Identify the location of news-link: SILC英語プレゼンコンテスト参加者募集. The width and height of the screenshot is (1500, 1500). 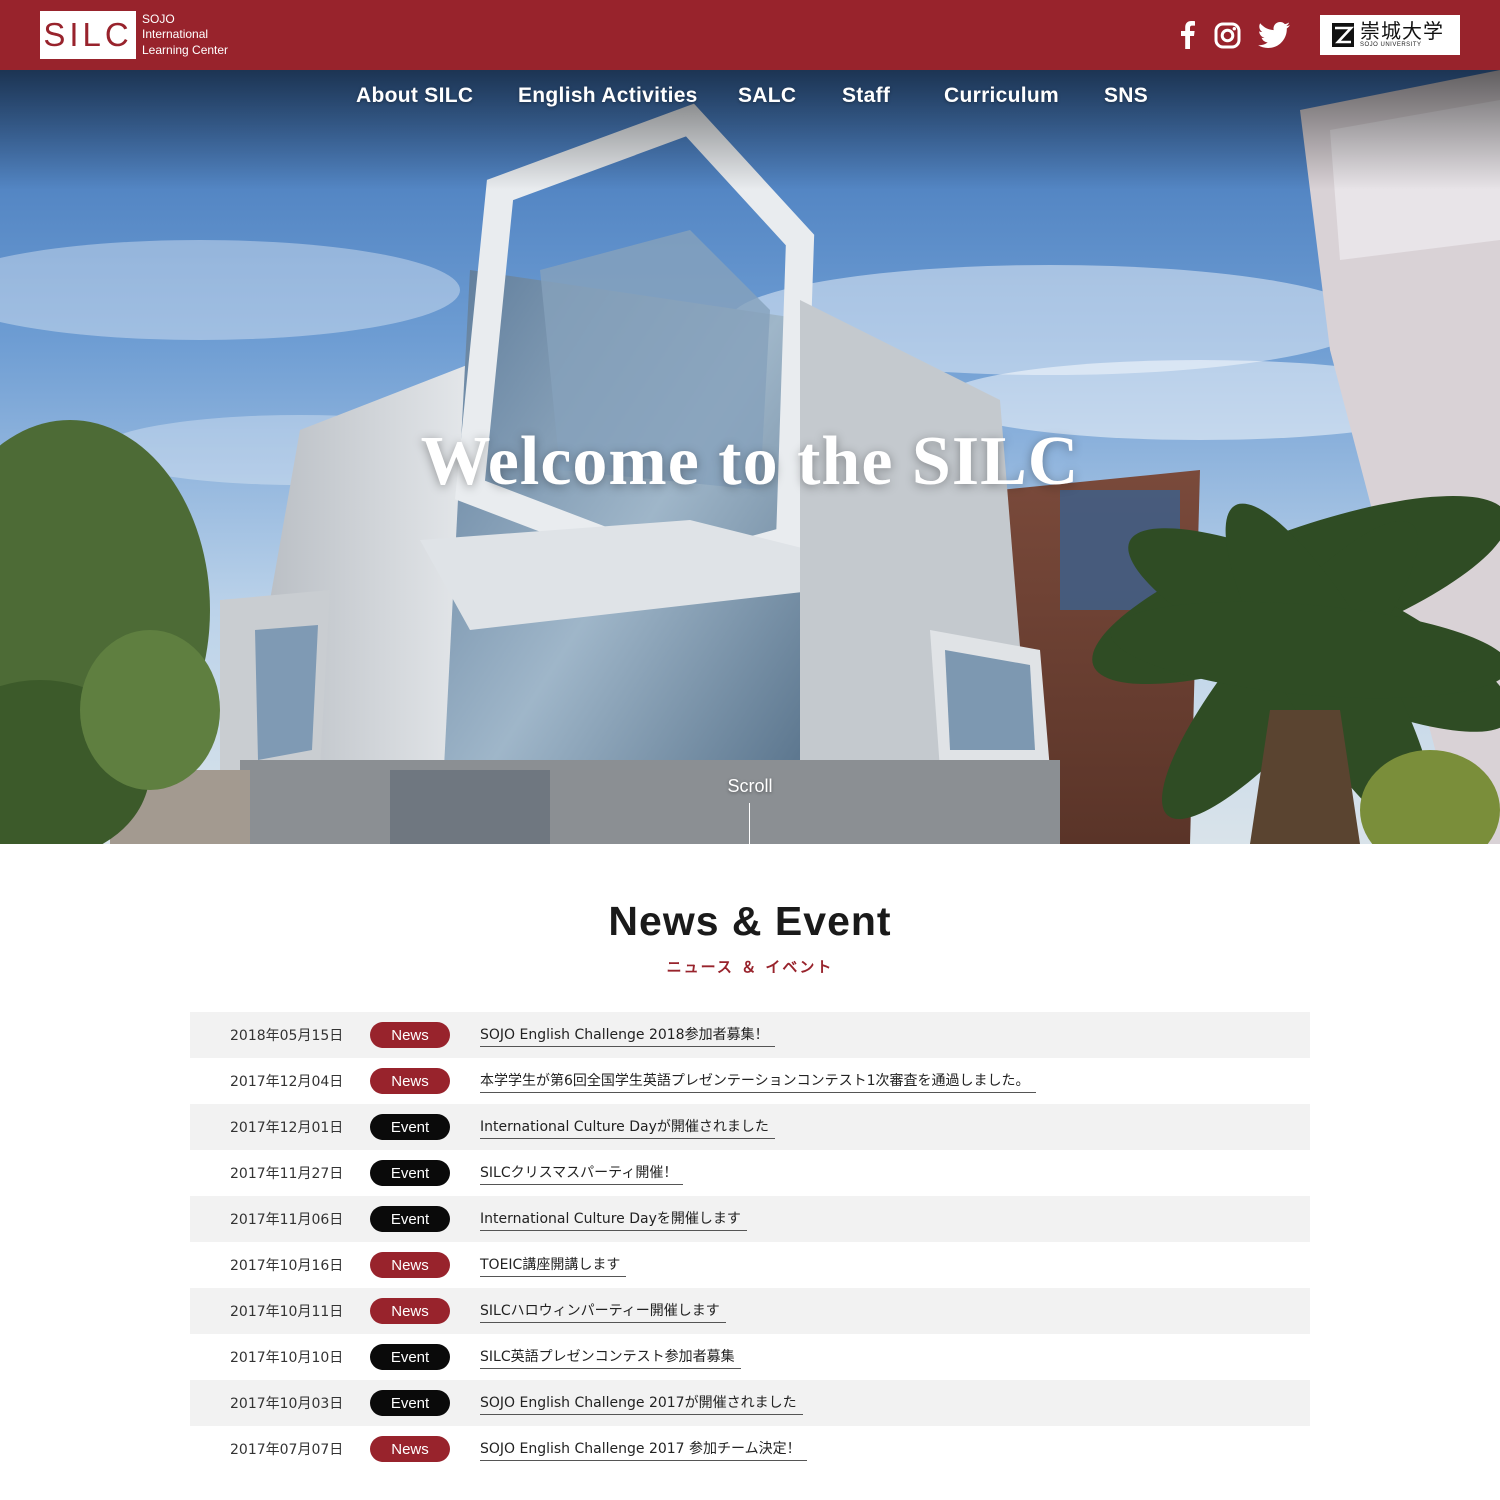
(610, 1357).